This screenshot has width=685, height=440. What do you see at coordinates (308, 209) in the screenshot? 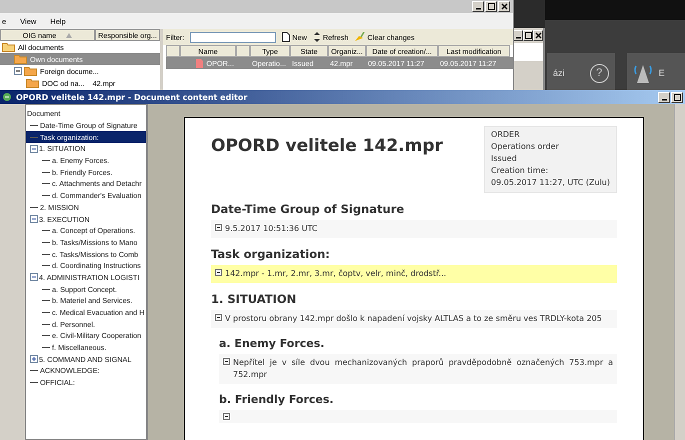
I see `section-heading: Date-Time Group of Signature` at bounding box center [308, 209].